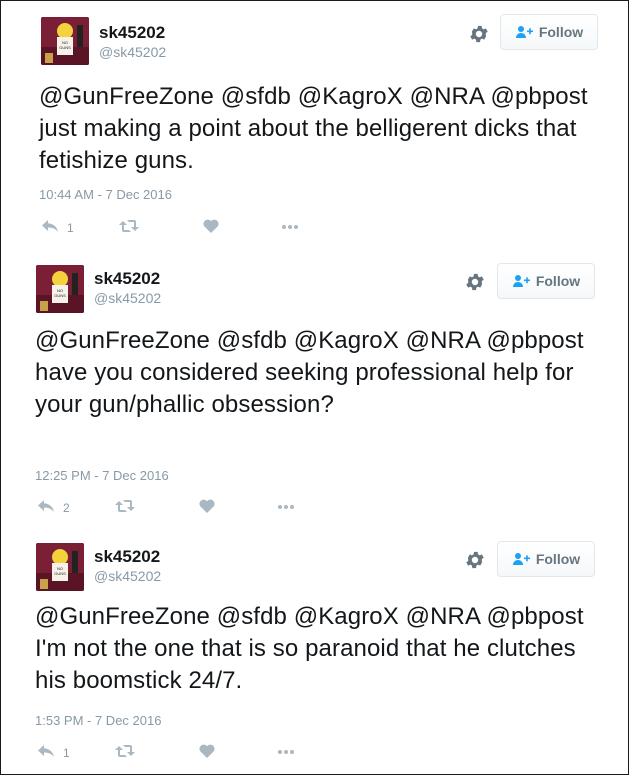 The width and height of the screenshot is (629, 775). Describe the element at coordinates (105, 194) in the screenshot. I see `tweet-timestamp: 10:44 AM - 7 Dec 2016` at that location.